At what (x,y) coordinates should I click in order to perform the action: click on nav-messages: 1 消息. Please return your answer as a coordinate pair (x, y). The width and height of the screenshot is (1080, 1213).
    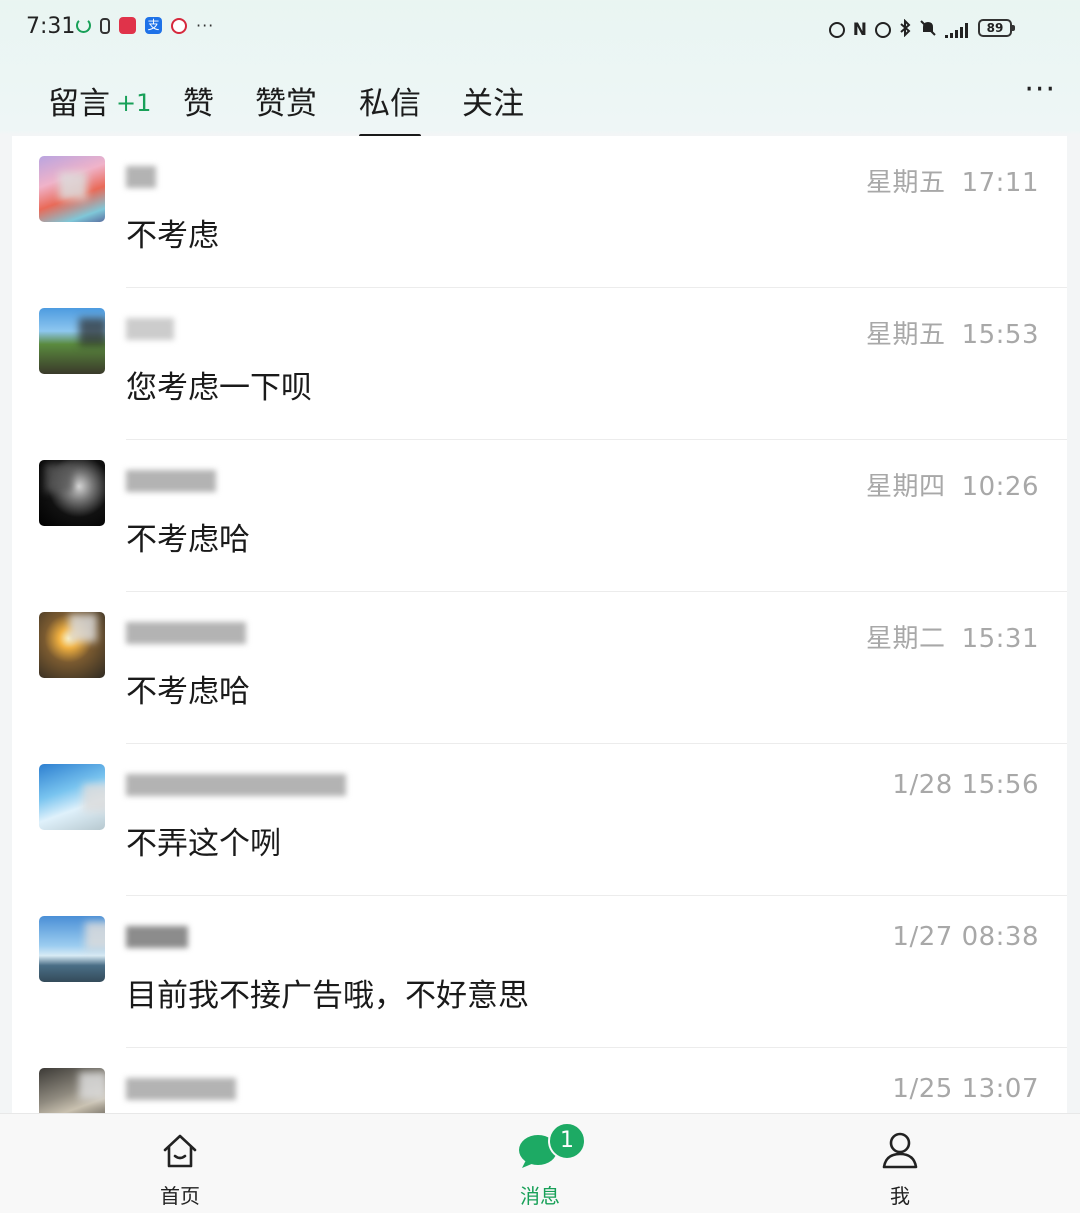
    Looking at the image, I should click on (540, 1163).